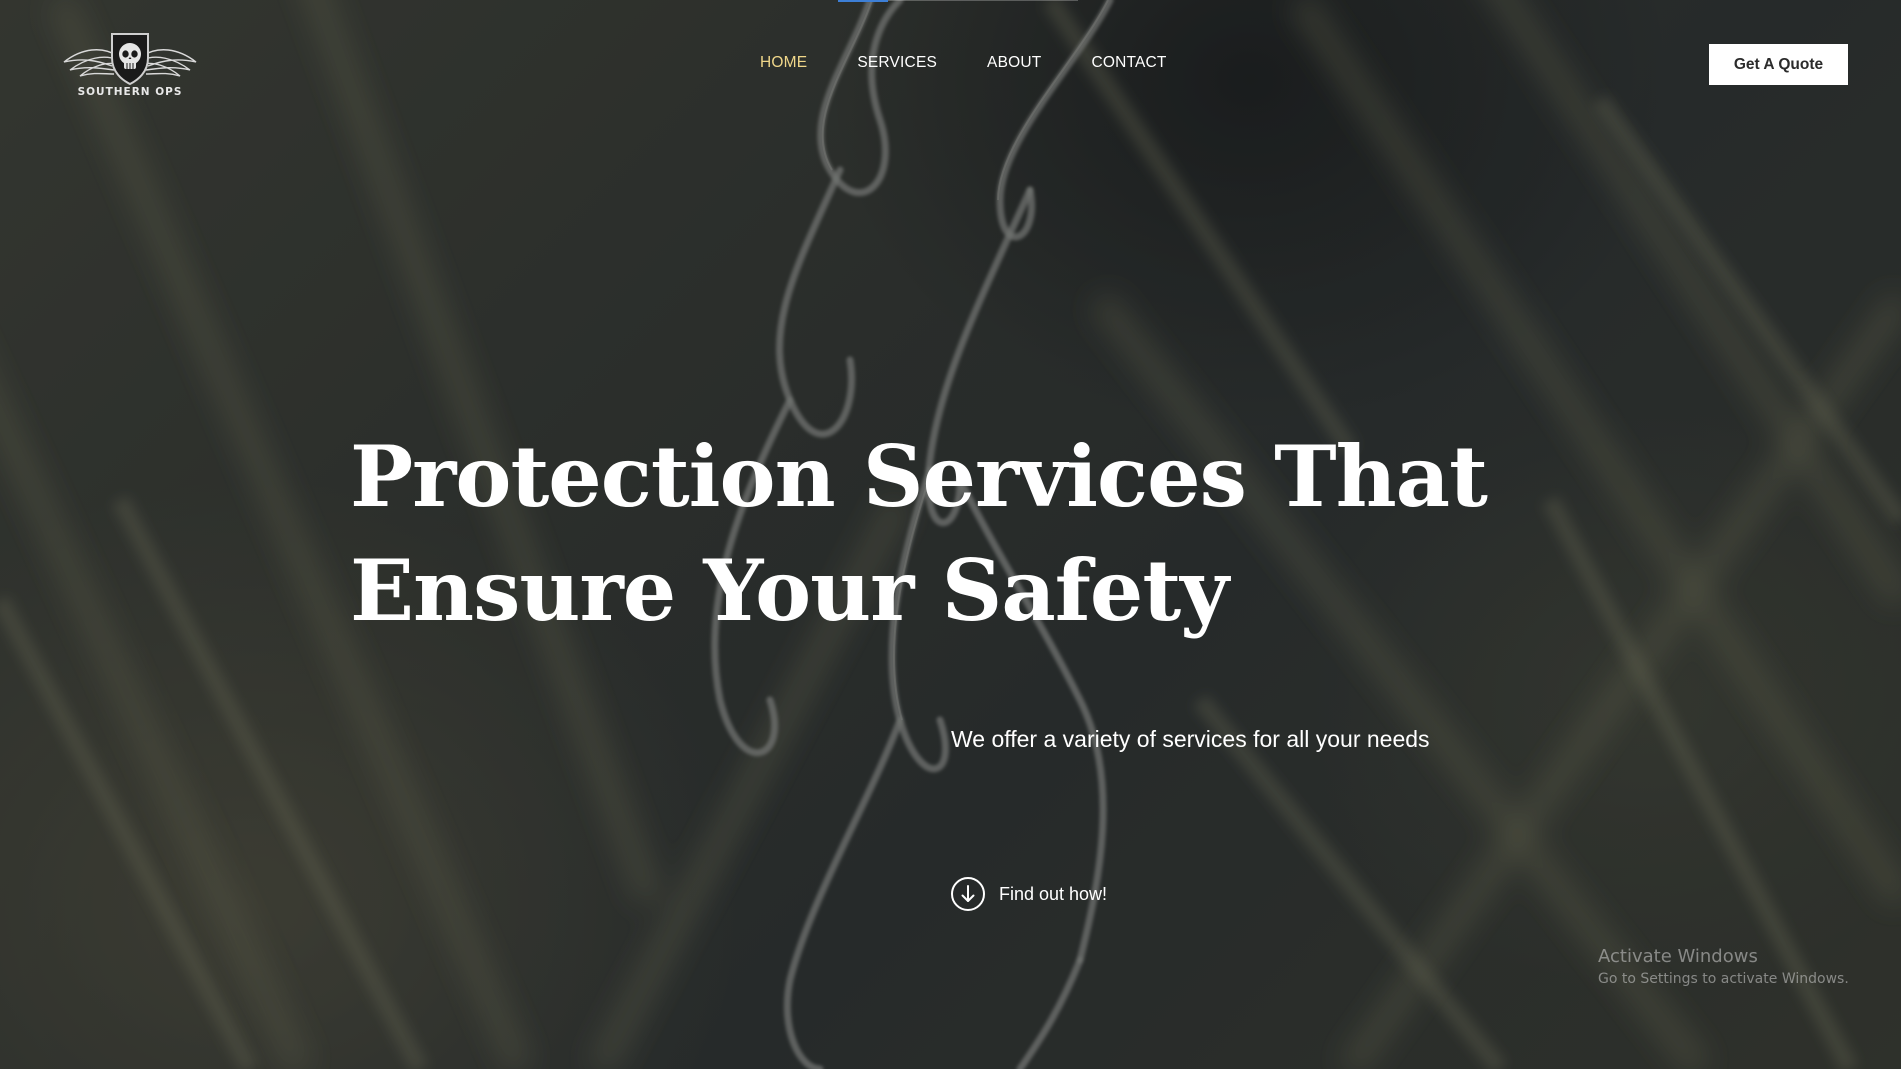  Describe the element at coordinates (1723, 979) in the screenshot. I see `watermark-subtitle: Go to Settings to activate Windows.` at that location.